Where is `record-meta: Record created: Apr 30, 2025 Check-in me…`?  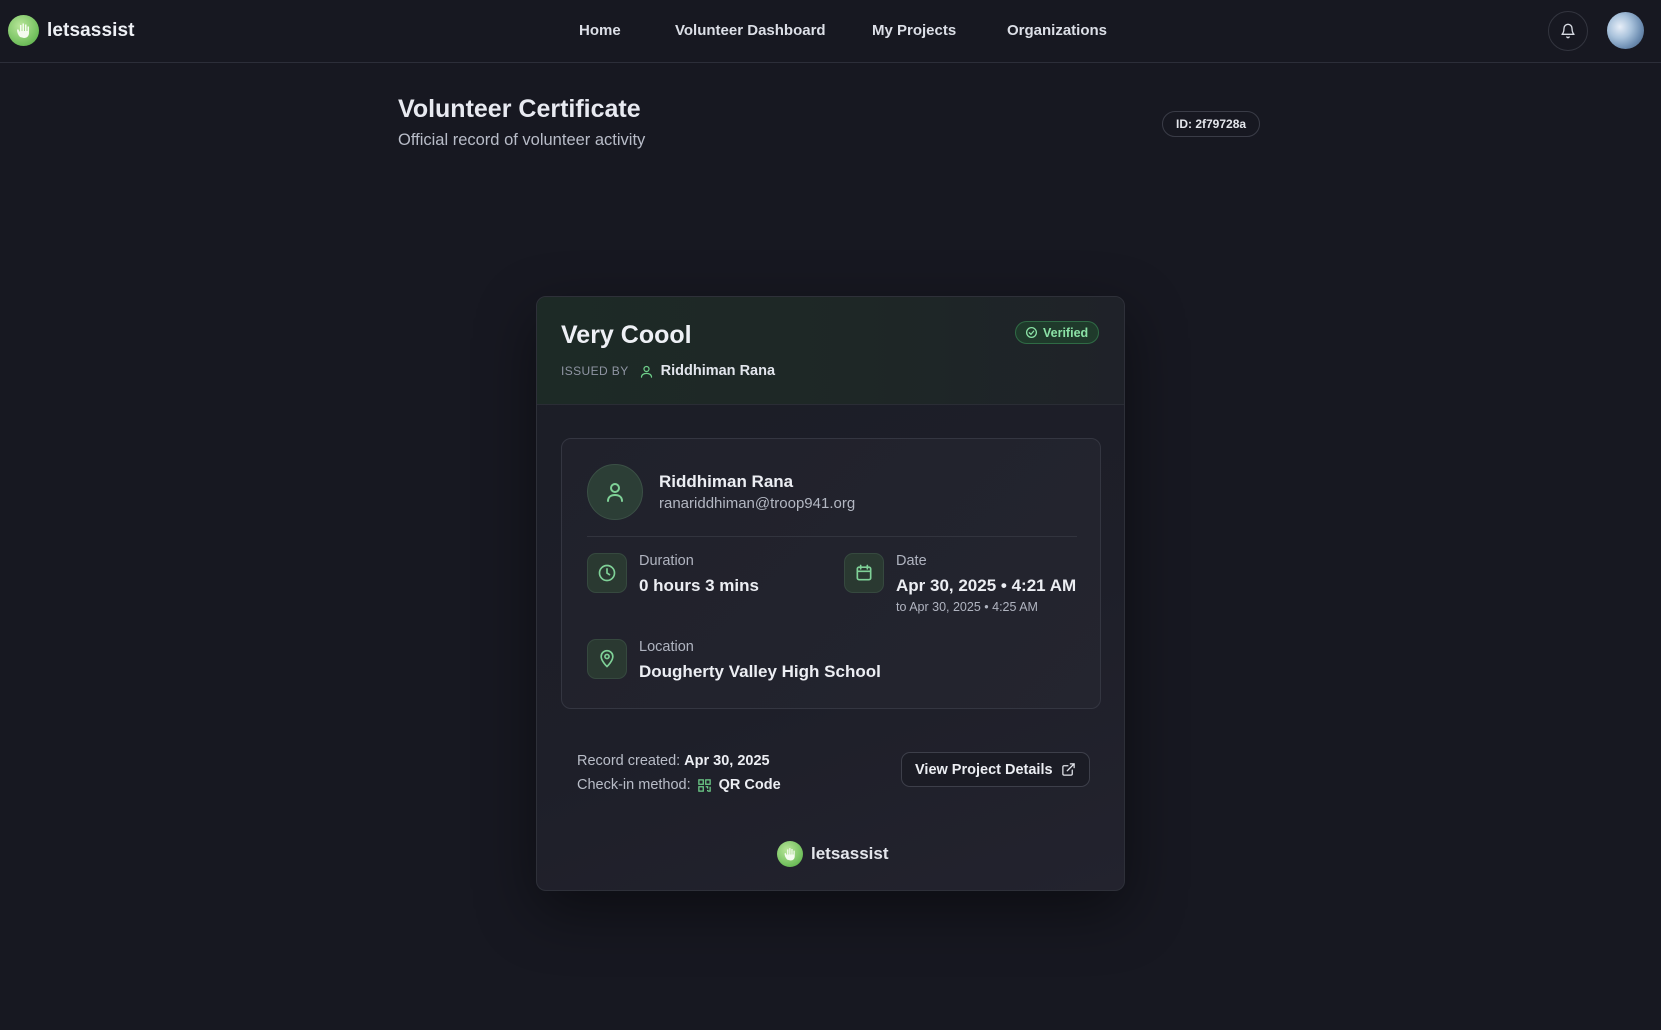
record-meta: Record created: Apr 30, 2025 Check-in me… is located at coordinates (679, 773).